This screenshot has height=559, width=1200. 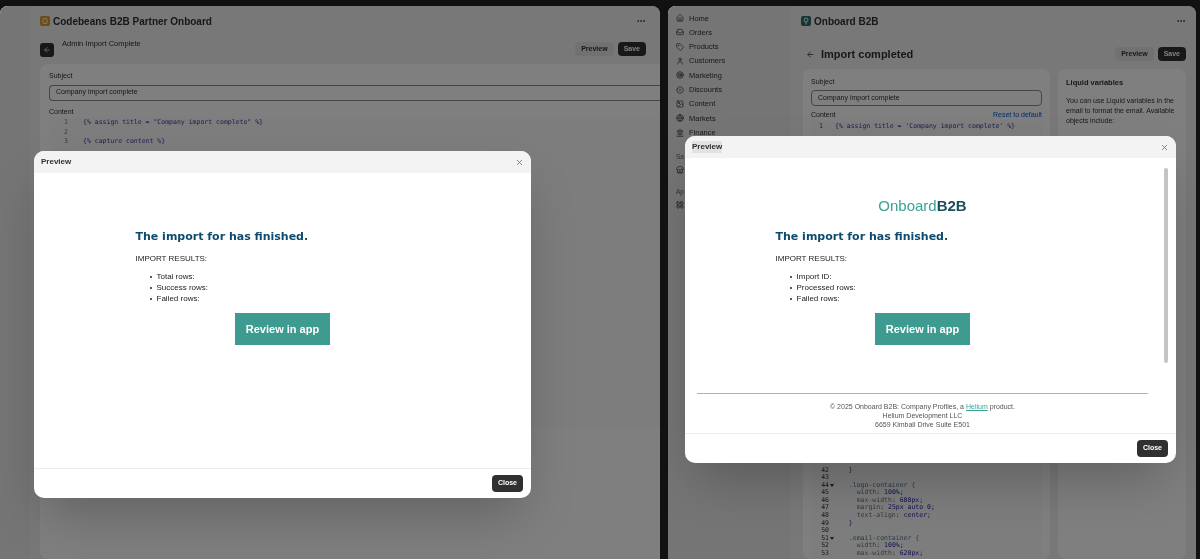 I want to click on back-button, so click(x=47, y=50).